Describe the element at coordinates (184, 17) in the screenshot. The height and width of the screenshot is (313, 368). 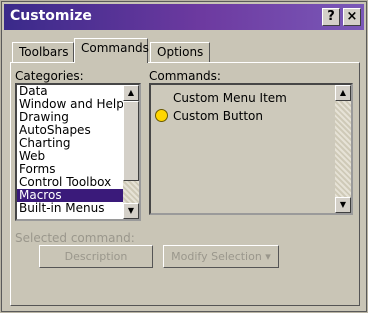
I see `title-bar: Customize ? ×` at that location.